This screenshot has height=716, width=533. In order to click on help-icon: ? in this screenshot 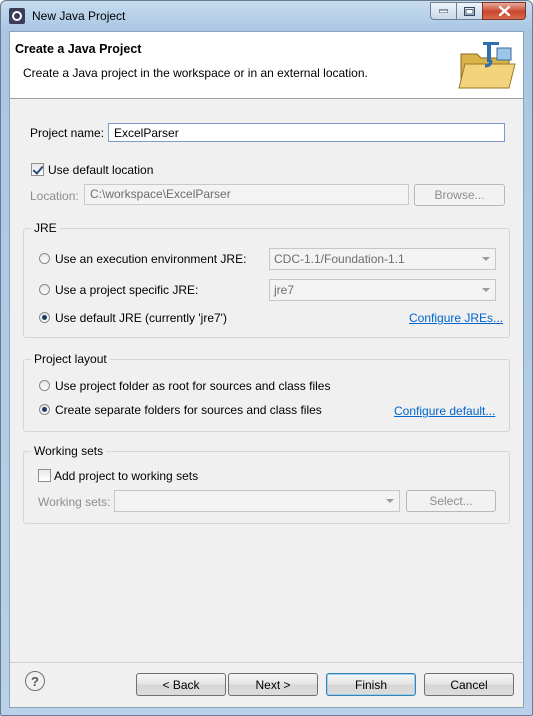, I will do `click(35, 681)`.